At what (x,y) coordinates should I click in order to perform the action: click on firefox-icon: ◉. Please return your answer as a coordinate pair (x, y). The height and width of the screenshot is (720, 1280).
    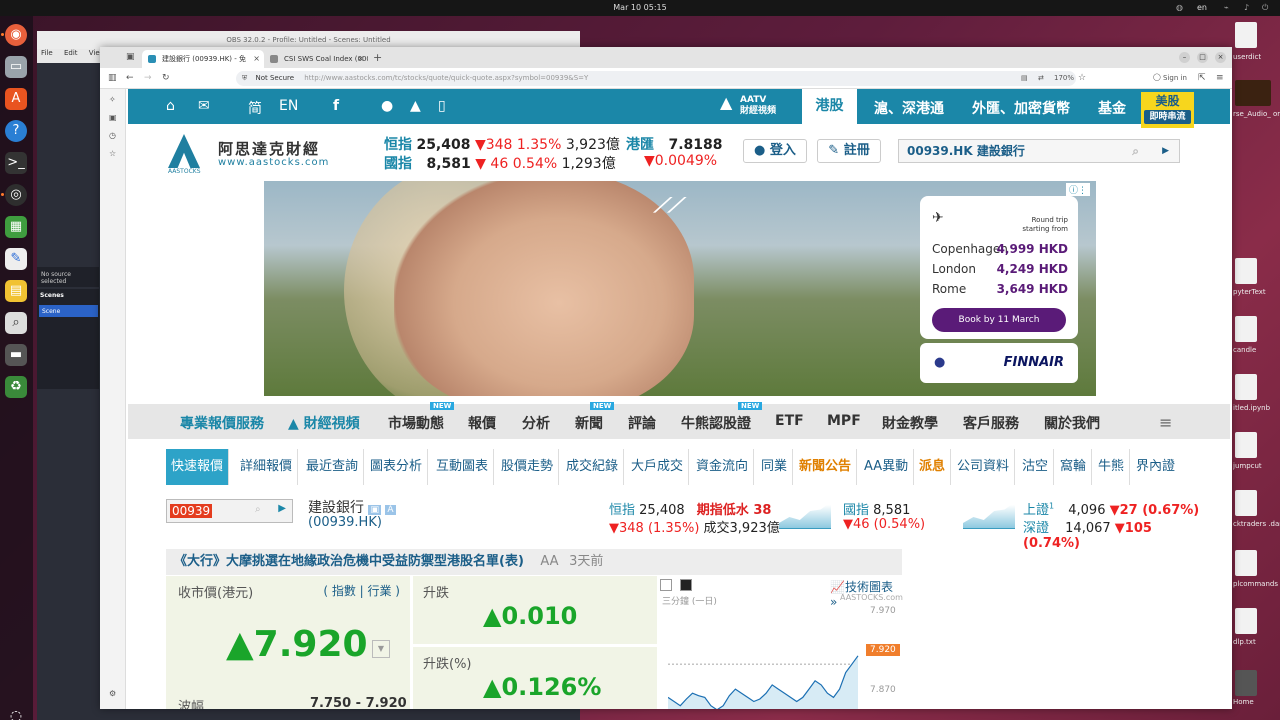
    Looking at the image, I should click on (16, 35).